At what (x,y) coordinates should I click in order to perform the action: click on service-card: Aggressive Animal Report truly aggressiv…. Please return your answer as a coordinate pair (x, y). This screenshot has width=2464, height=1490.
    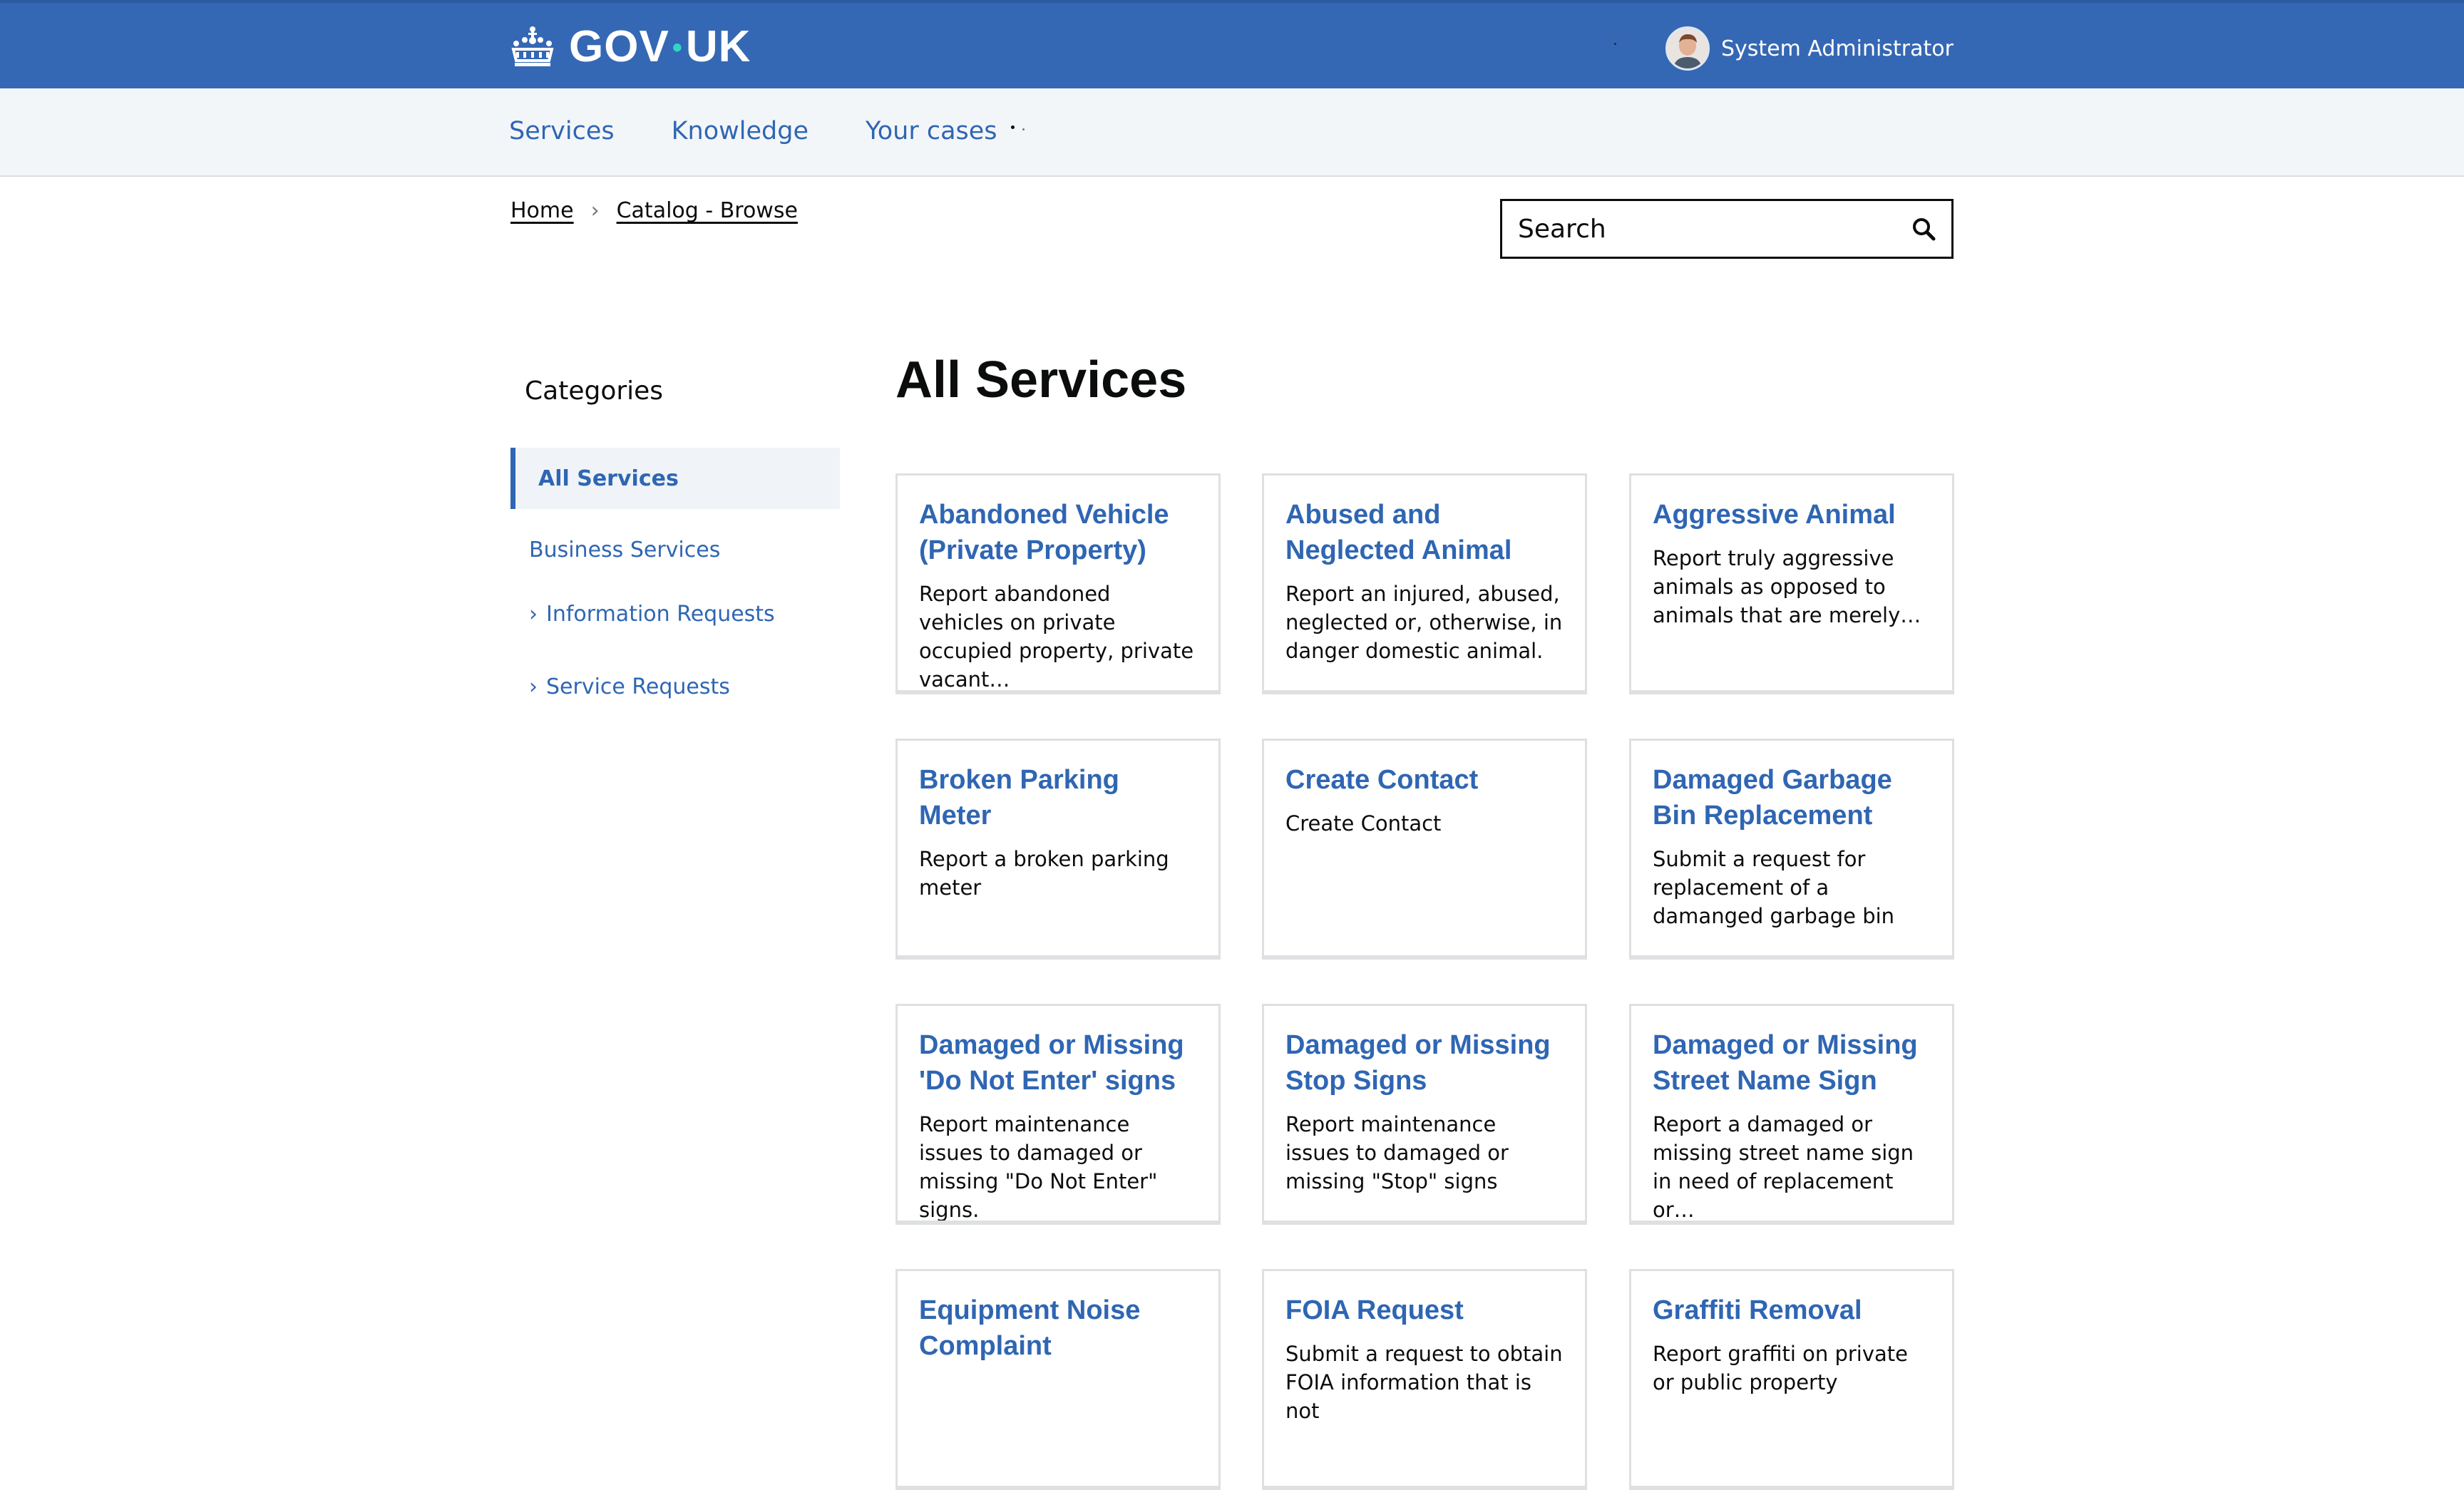
    Looking at the image, I should click on (1791, 583).